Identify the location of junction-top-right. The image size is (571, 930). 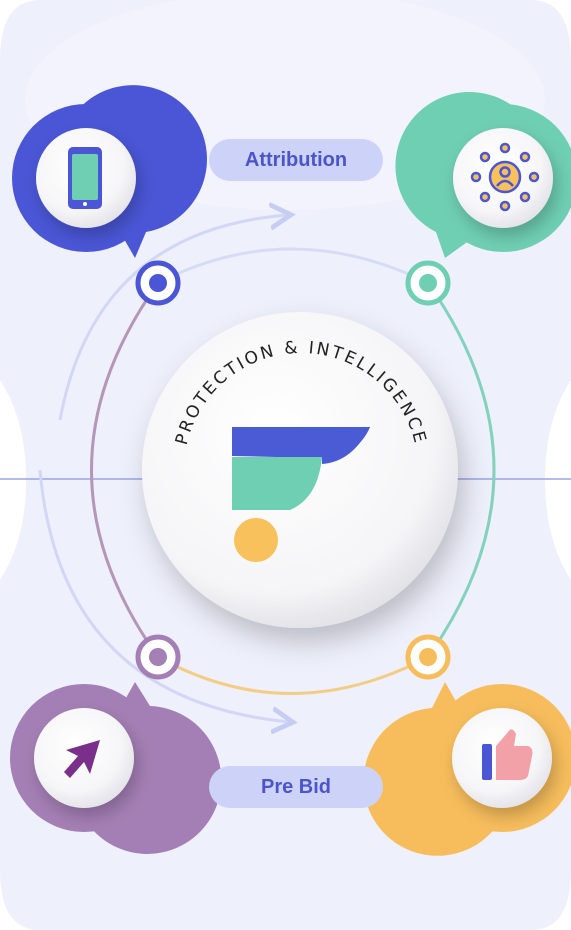
(428, 283).